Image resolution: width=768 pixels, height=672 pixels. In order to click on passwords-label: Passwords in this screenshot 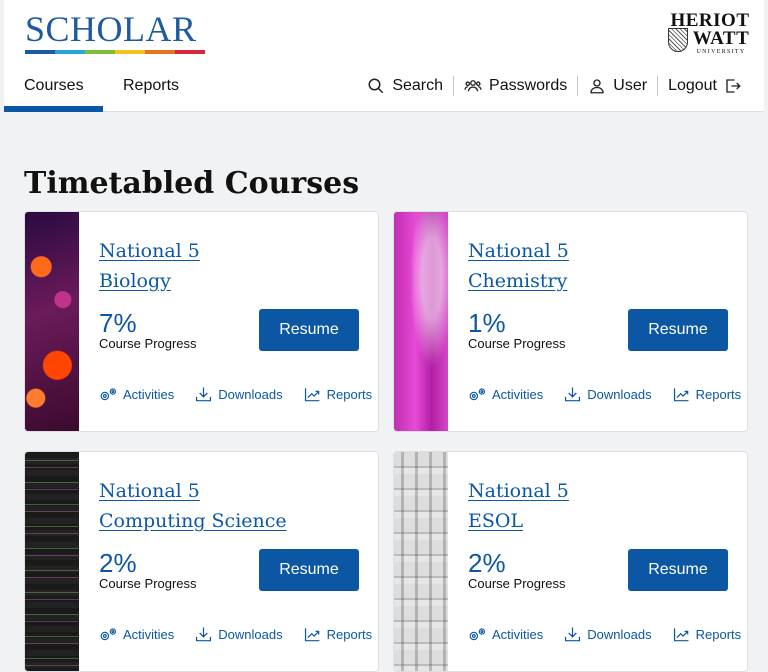, I will do `click(528, 85)`.